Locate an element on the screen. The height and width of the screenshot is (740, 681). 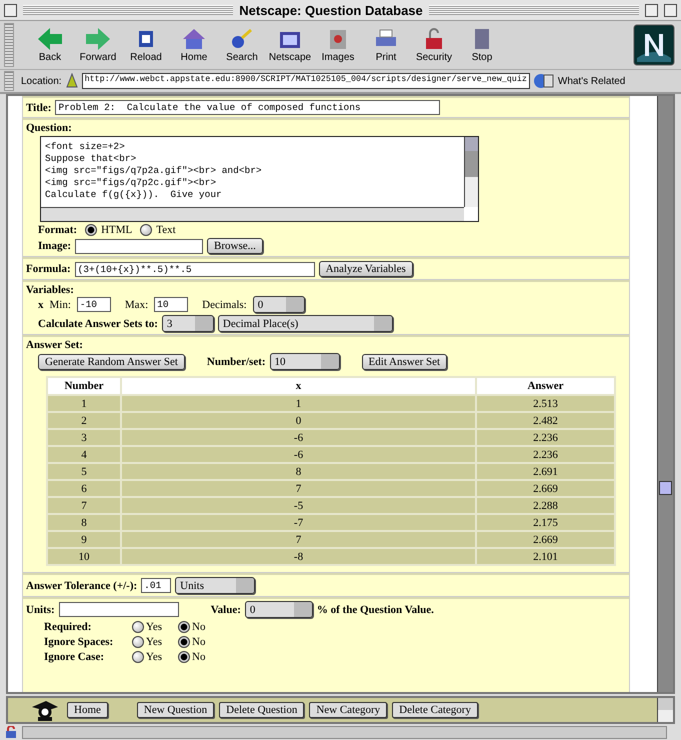
field-label: Answer Tolerance (+/-): is located at coordinates (82, 586).